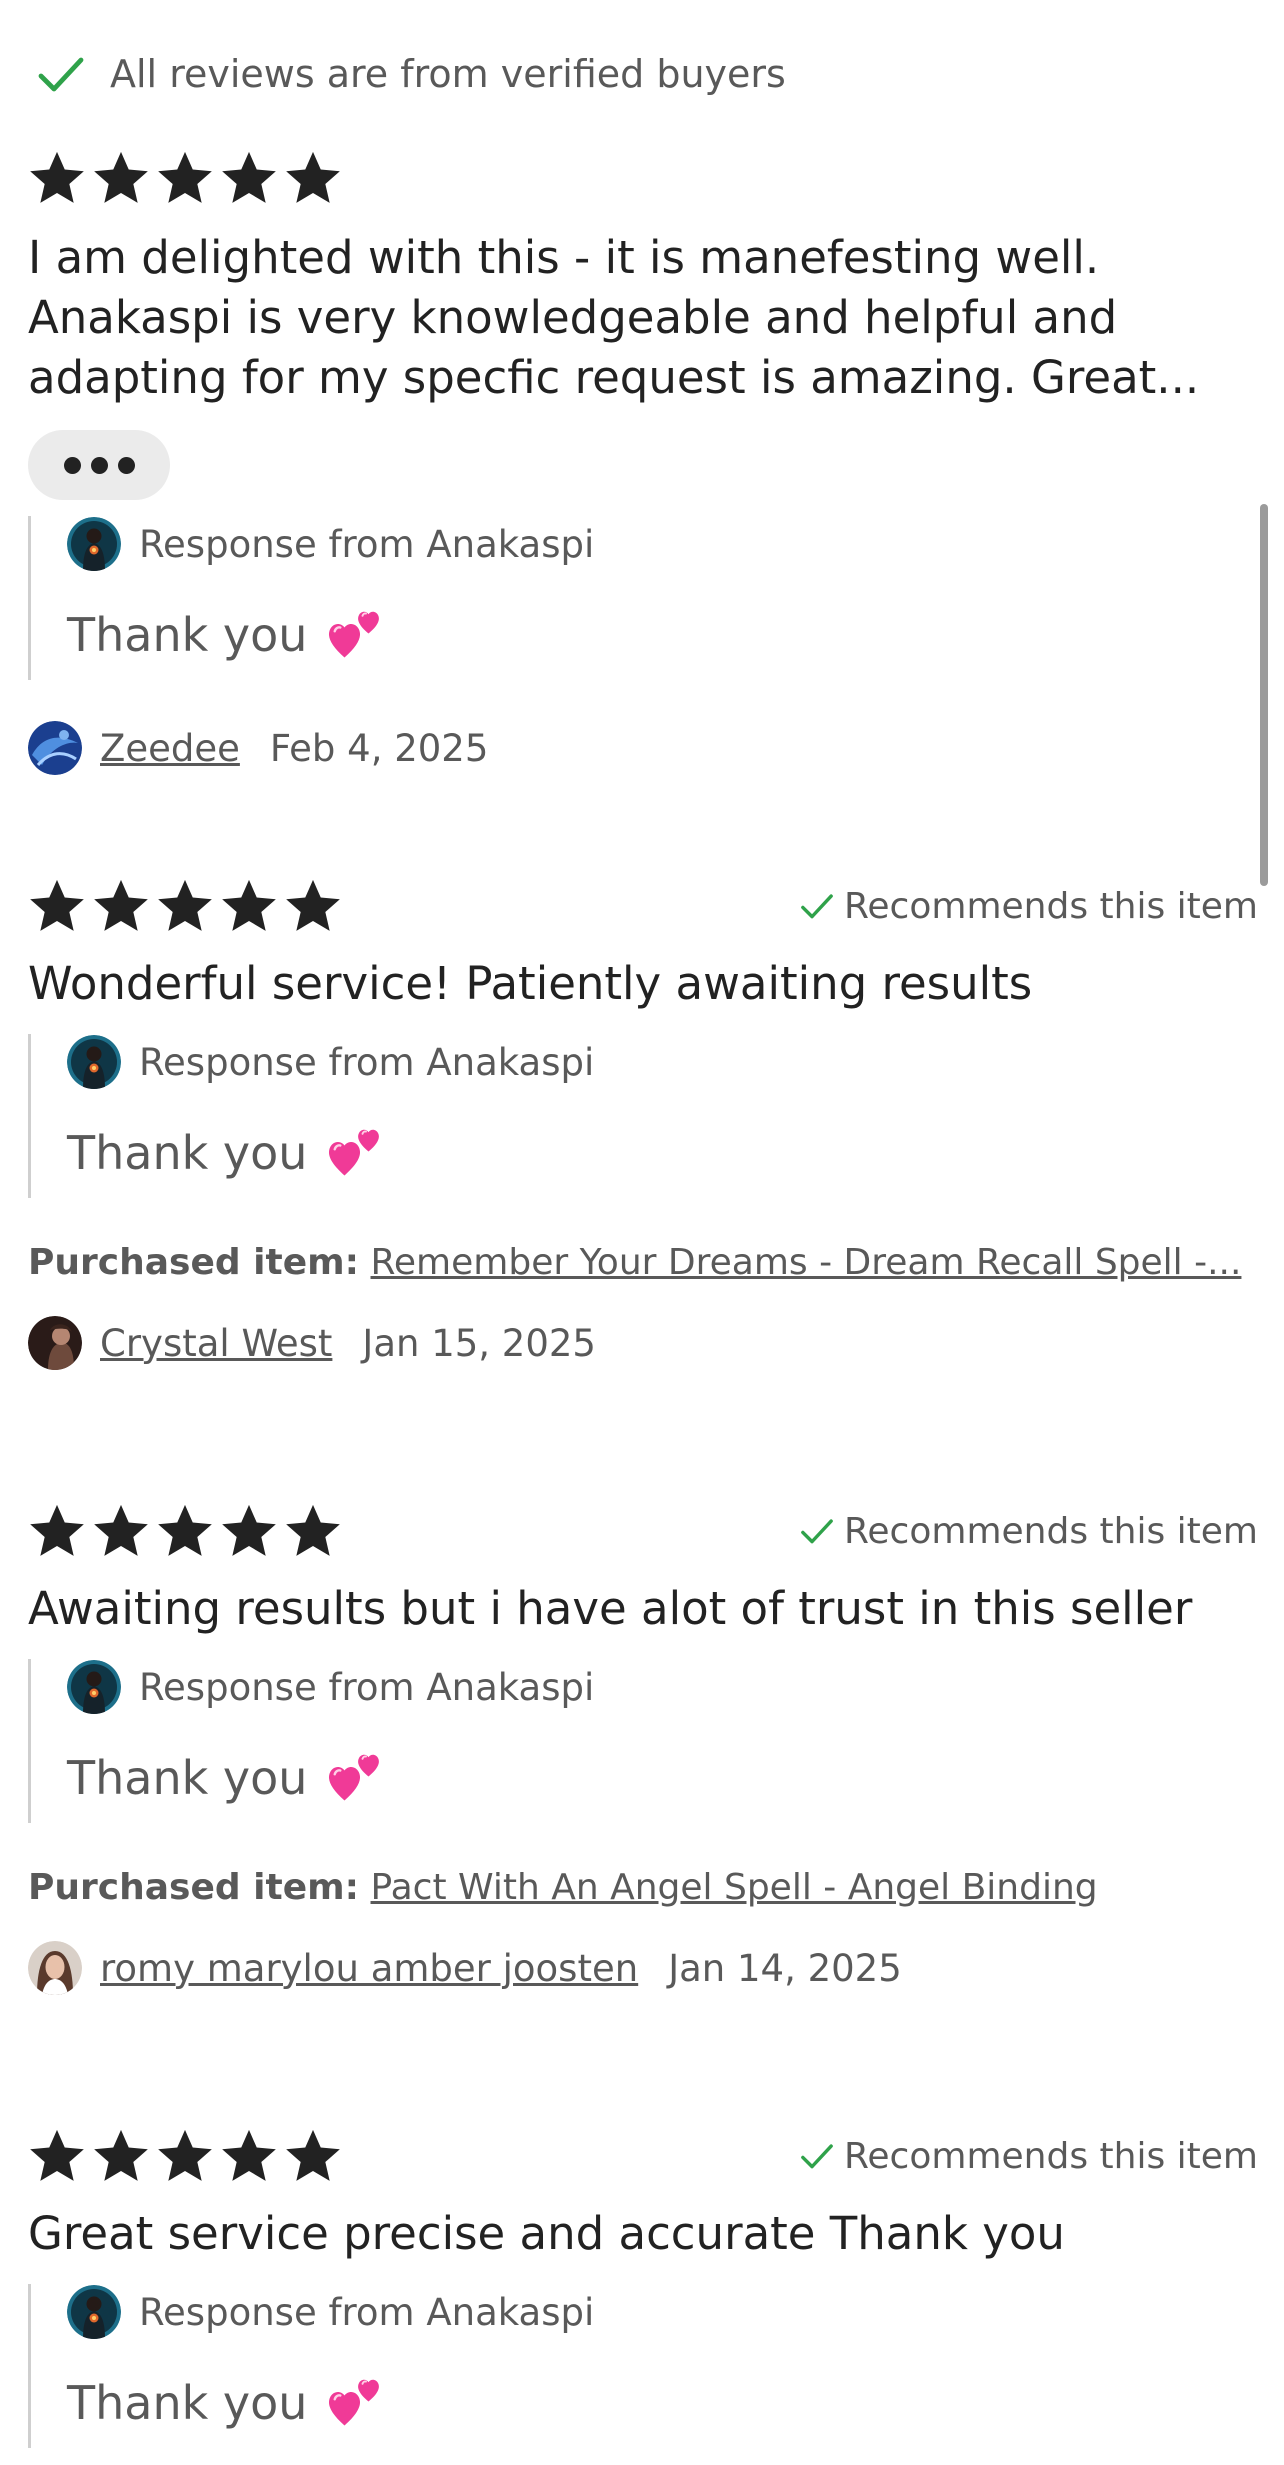 The height and width of the screenshot is (2465, 1284). What do you see at coordinates (369, 1968) in the screenshot?
I see `reviewer-name-link: romy marylou amber joosten` at bounding box center [369, 1968].